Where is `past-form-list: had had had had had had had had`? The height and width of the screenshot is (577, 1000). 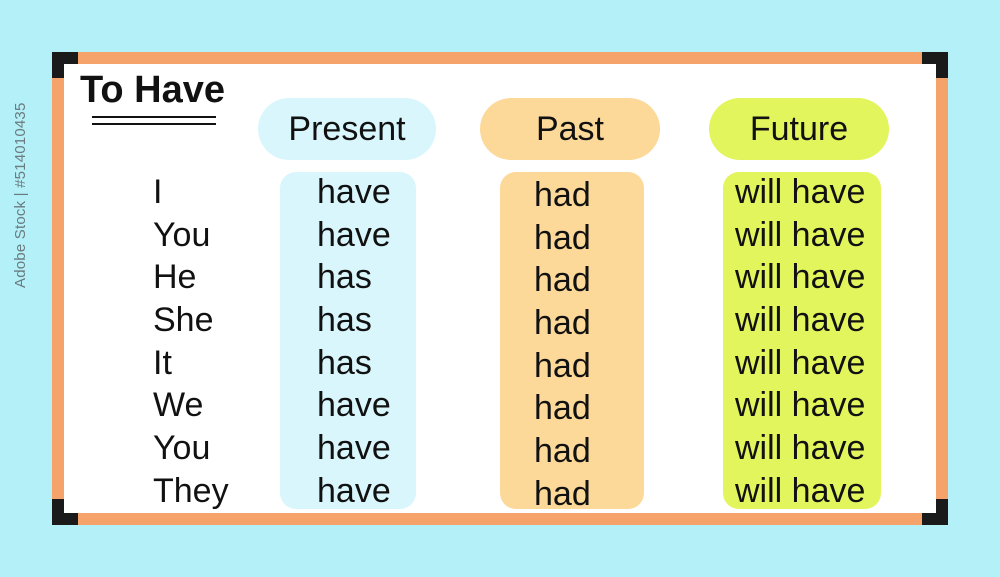
past-form-list: had had had had had had had had is located at coordinates (562, 345).